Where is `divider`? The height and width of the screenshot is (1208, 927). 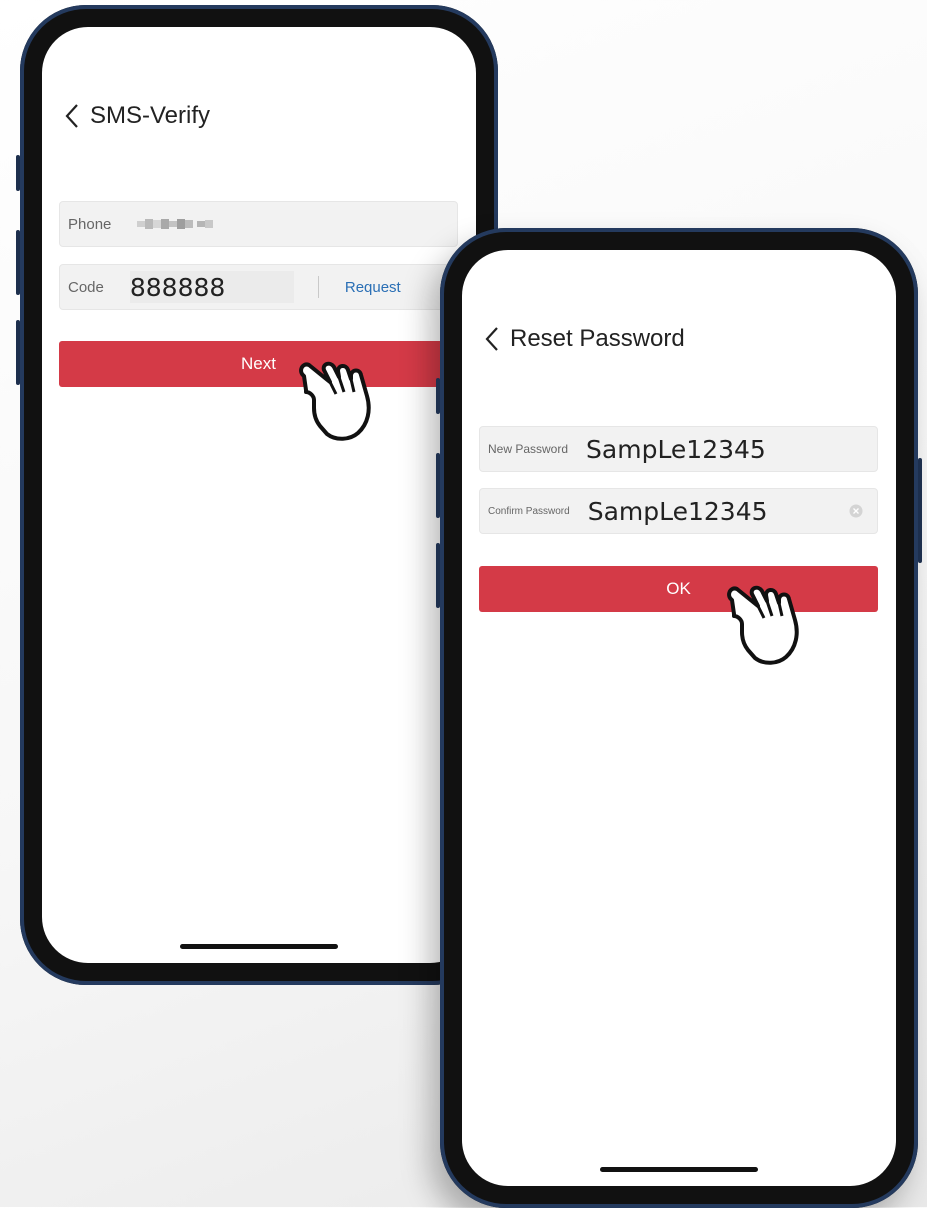 divider is located at coordinates (318, 287).